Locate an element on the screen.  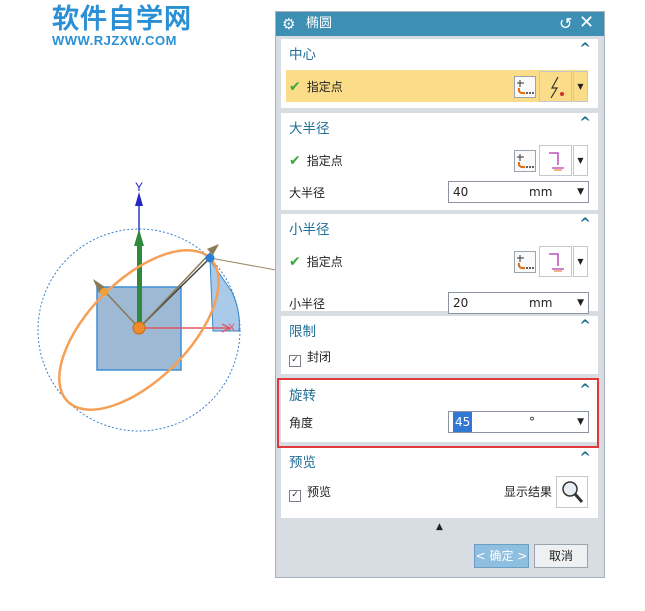
minor-field-label: 小半径 is located at coordinates (307, 304).